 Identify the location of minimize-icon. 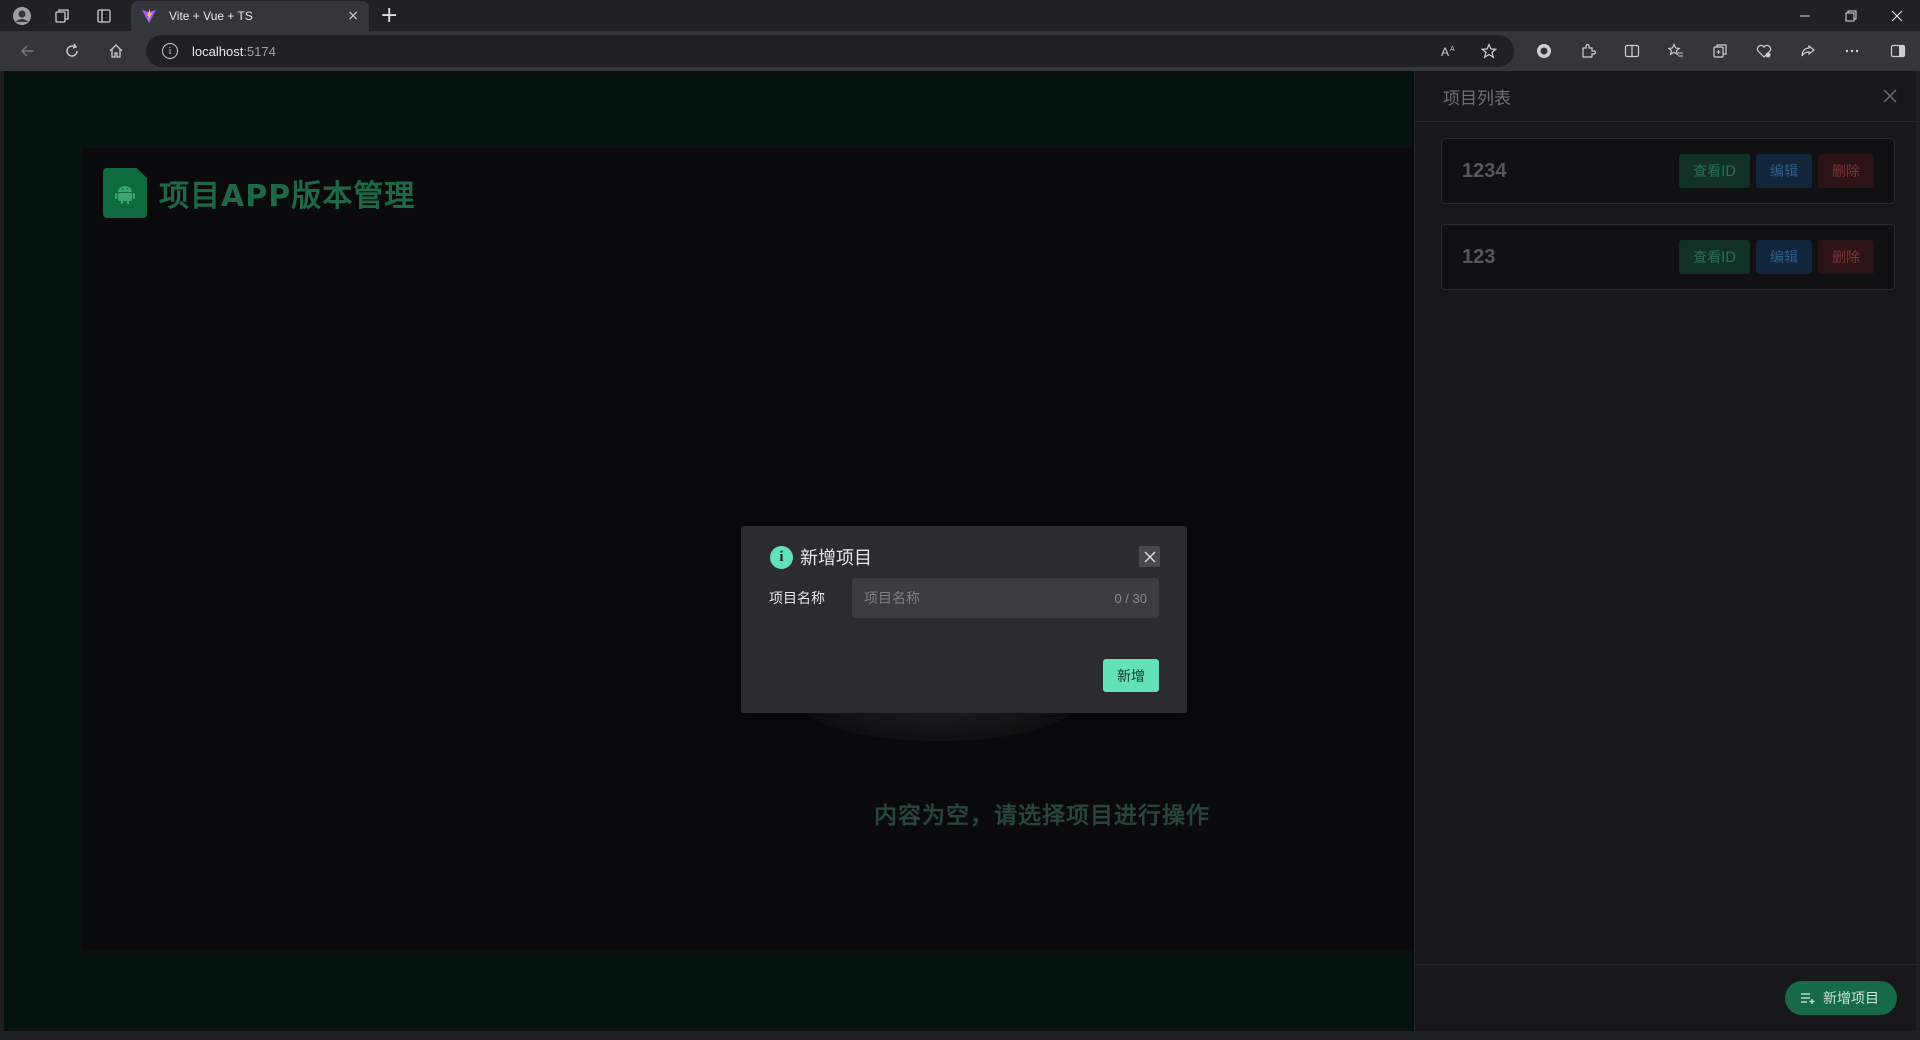
(1805, 15).